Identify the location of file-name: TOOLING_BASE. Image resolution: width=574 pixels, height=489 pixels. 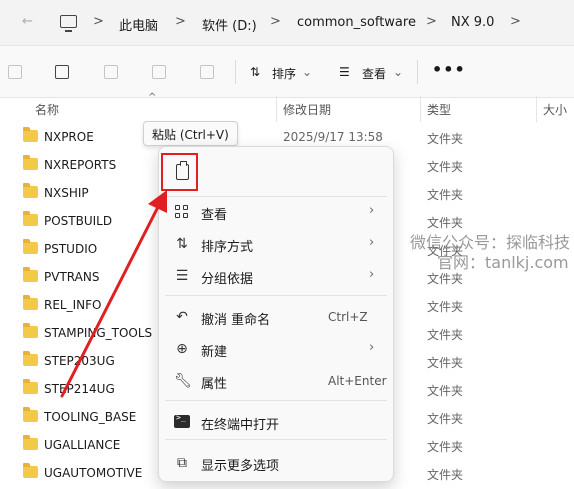
(90, 417).